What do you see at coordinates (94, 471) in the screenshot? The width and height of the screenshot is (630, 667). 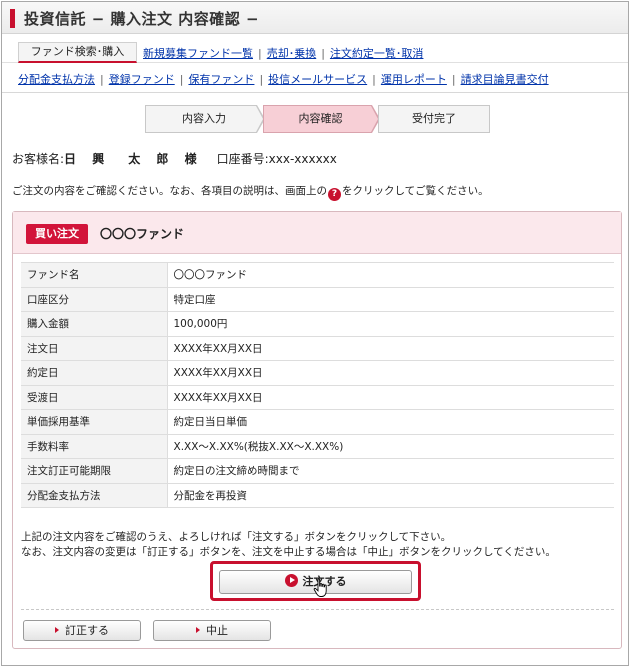 I see `row-key: 注文訂正可能期限` at bounding box center [94, 471].